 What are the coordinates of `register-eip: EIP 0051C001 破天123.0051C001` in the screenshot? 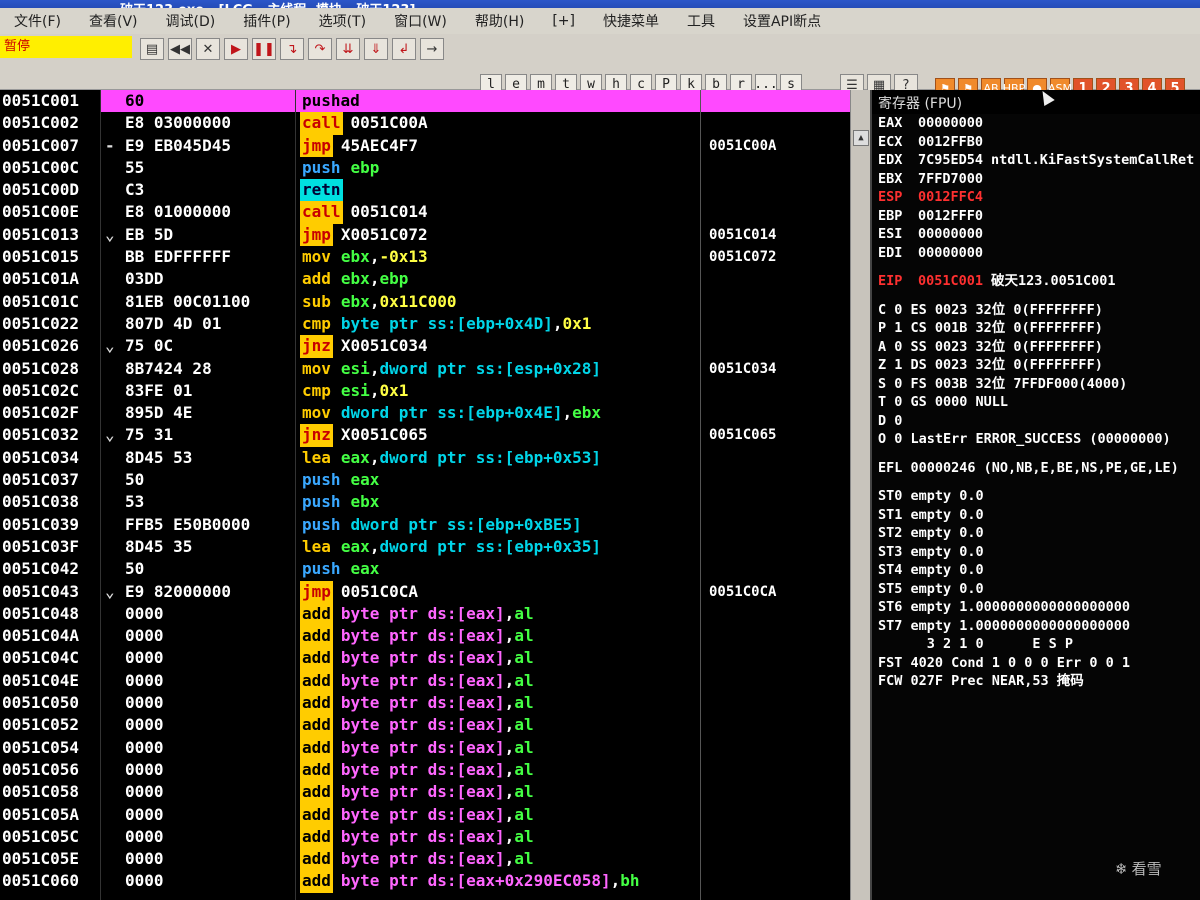 It's located at (1036, 281).